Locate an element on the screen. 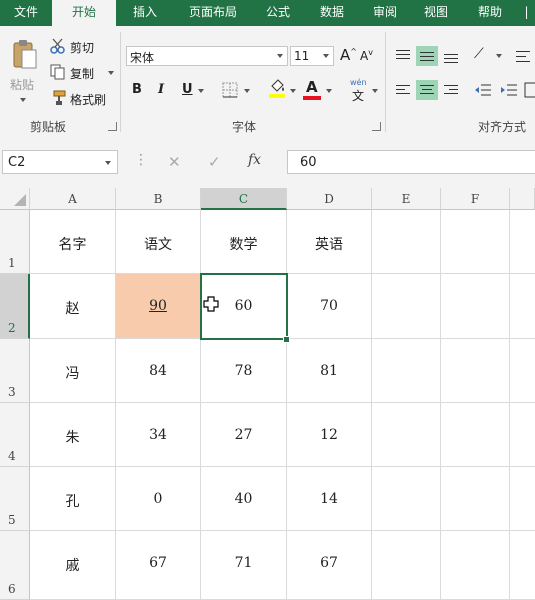 This screenshot has width=535, height=600. cell-a6: 戚 is located at coordinates (73, 565).